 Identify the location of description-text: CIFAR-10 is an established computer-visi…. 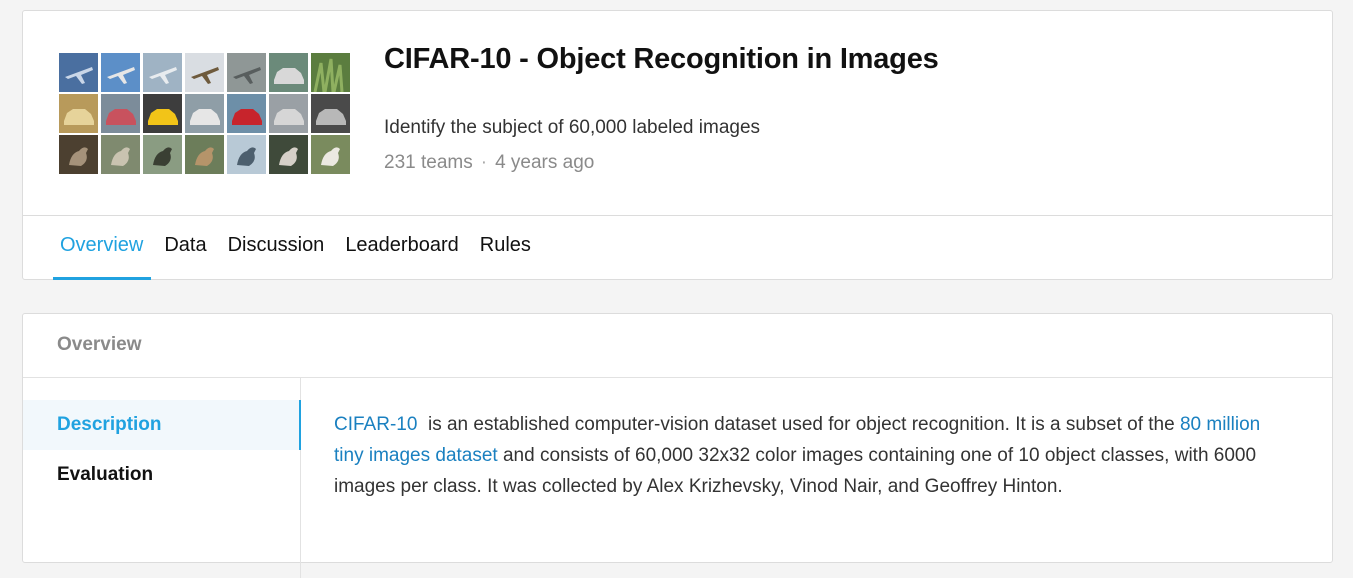
(814, 455).